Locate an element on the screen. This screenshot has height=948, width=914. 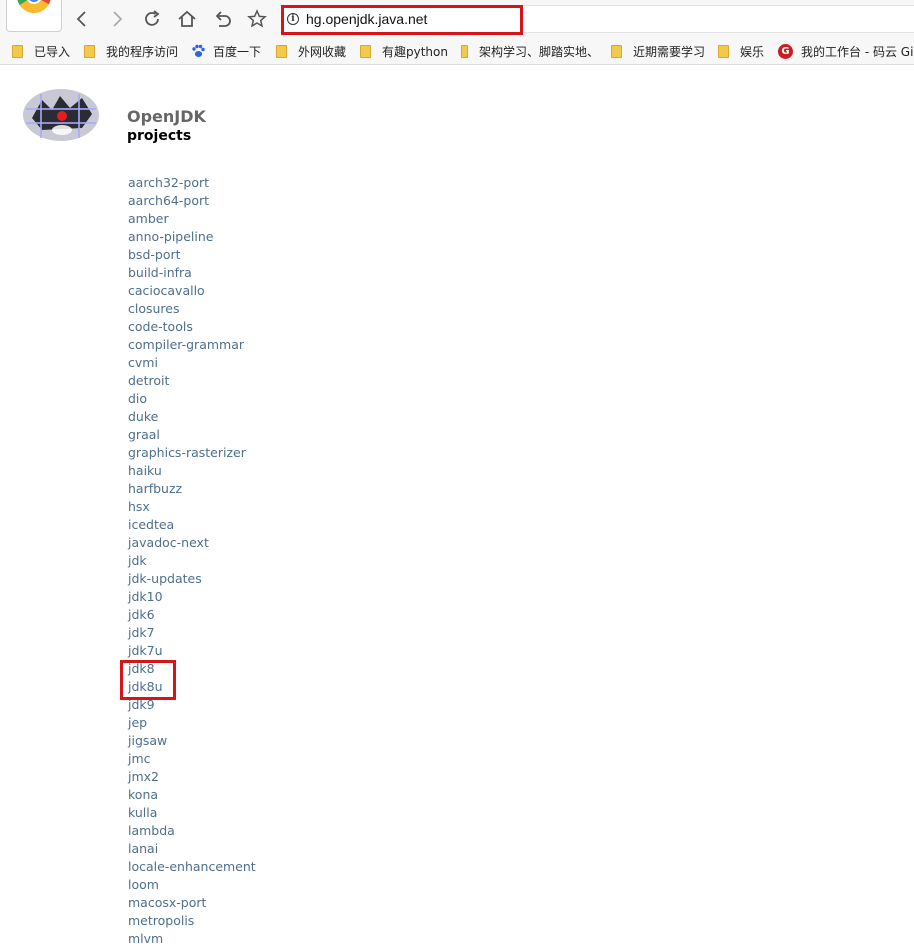
project-link: macosx-port is located at coordinates (167, 902).